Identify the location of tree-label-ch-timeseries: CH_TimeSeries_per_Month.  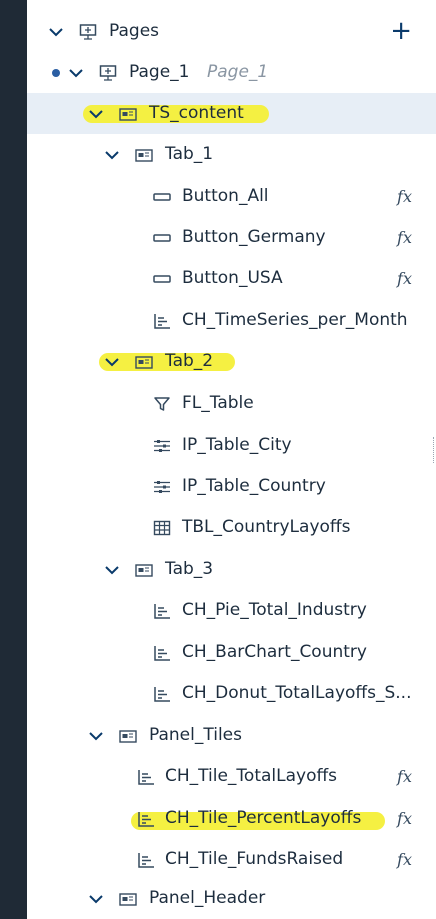
(295, 320).